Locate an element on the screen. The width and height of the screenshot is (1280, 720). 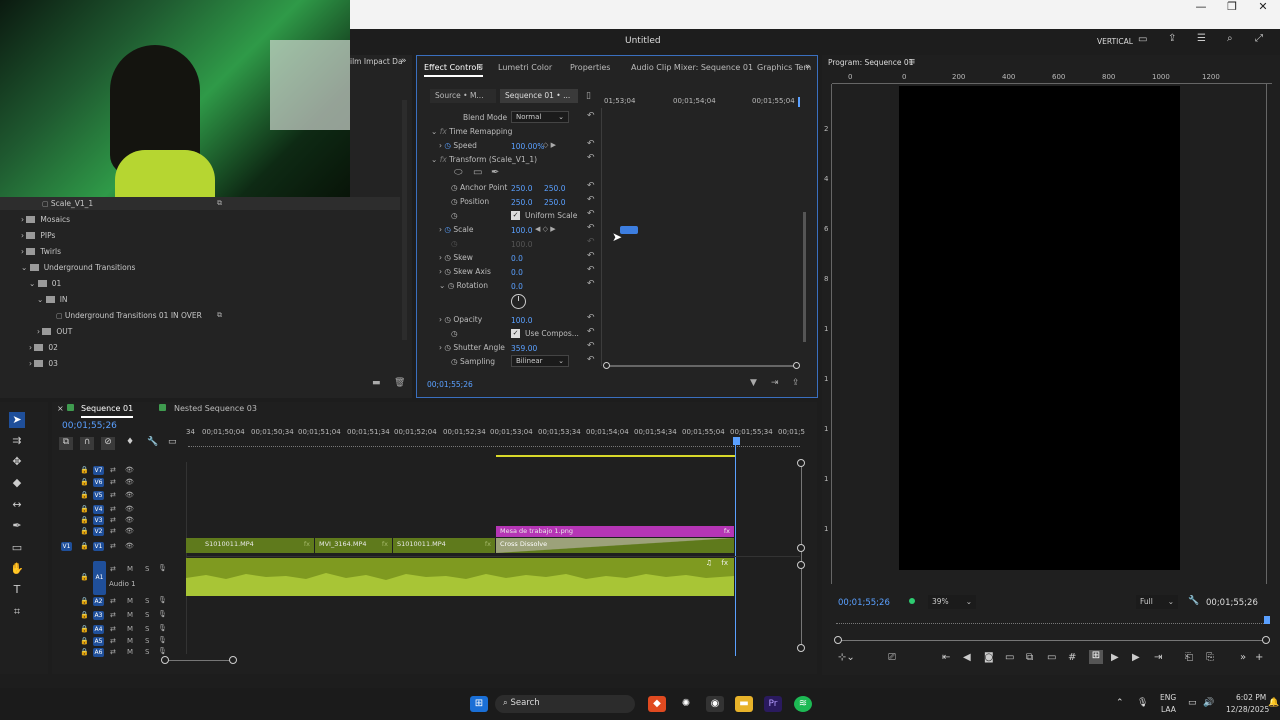
minimize-button: — is located at coordinates (1201, 7).